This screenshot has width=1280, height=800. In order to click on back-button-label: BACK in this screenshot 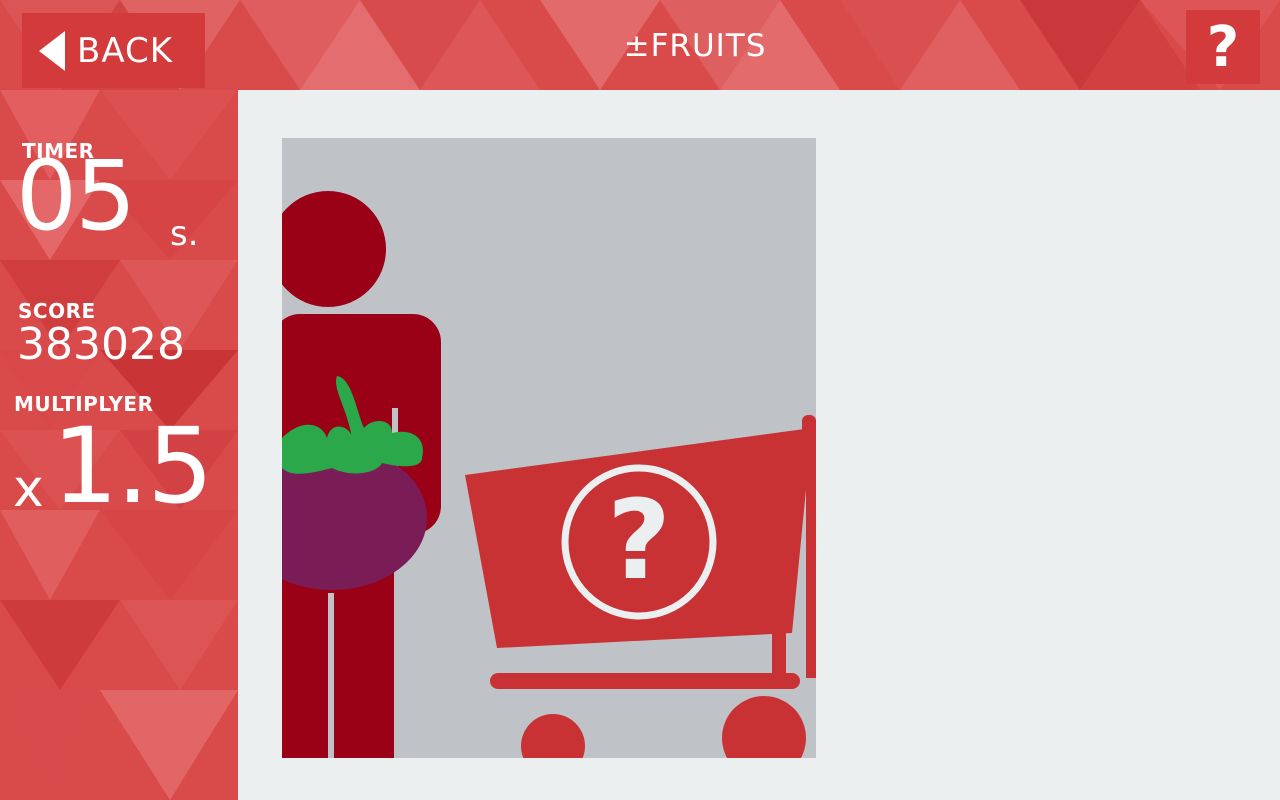, I will do `click(125, 50)`.